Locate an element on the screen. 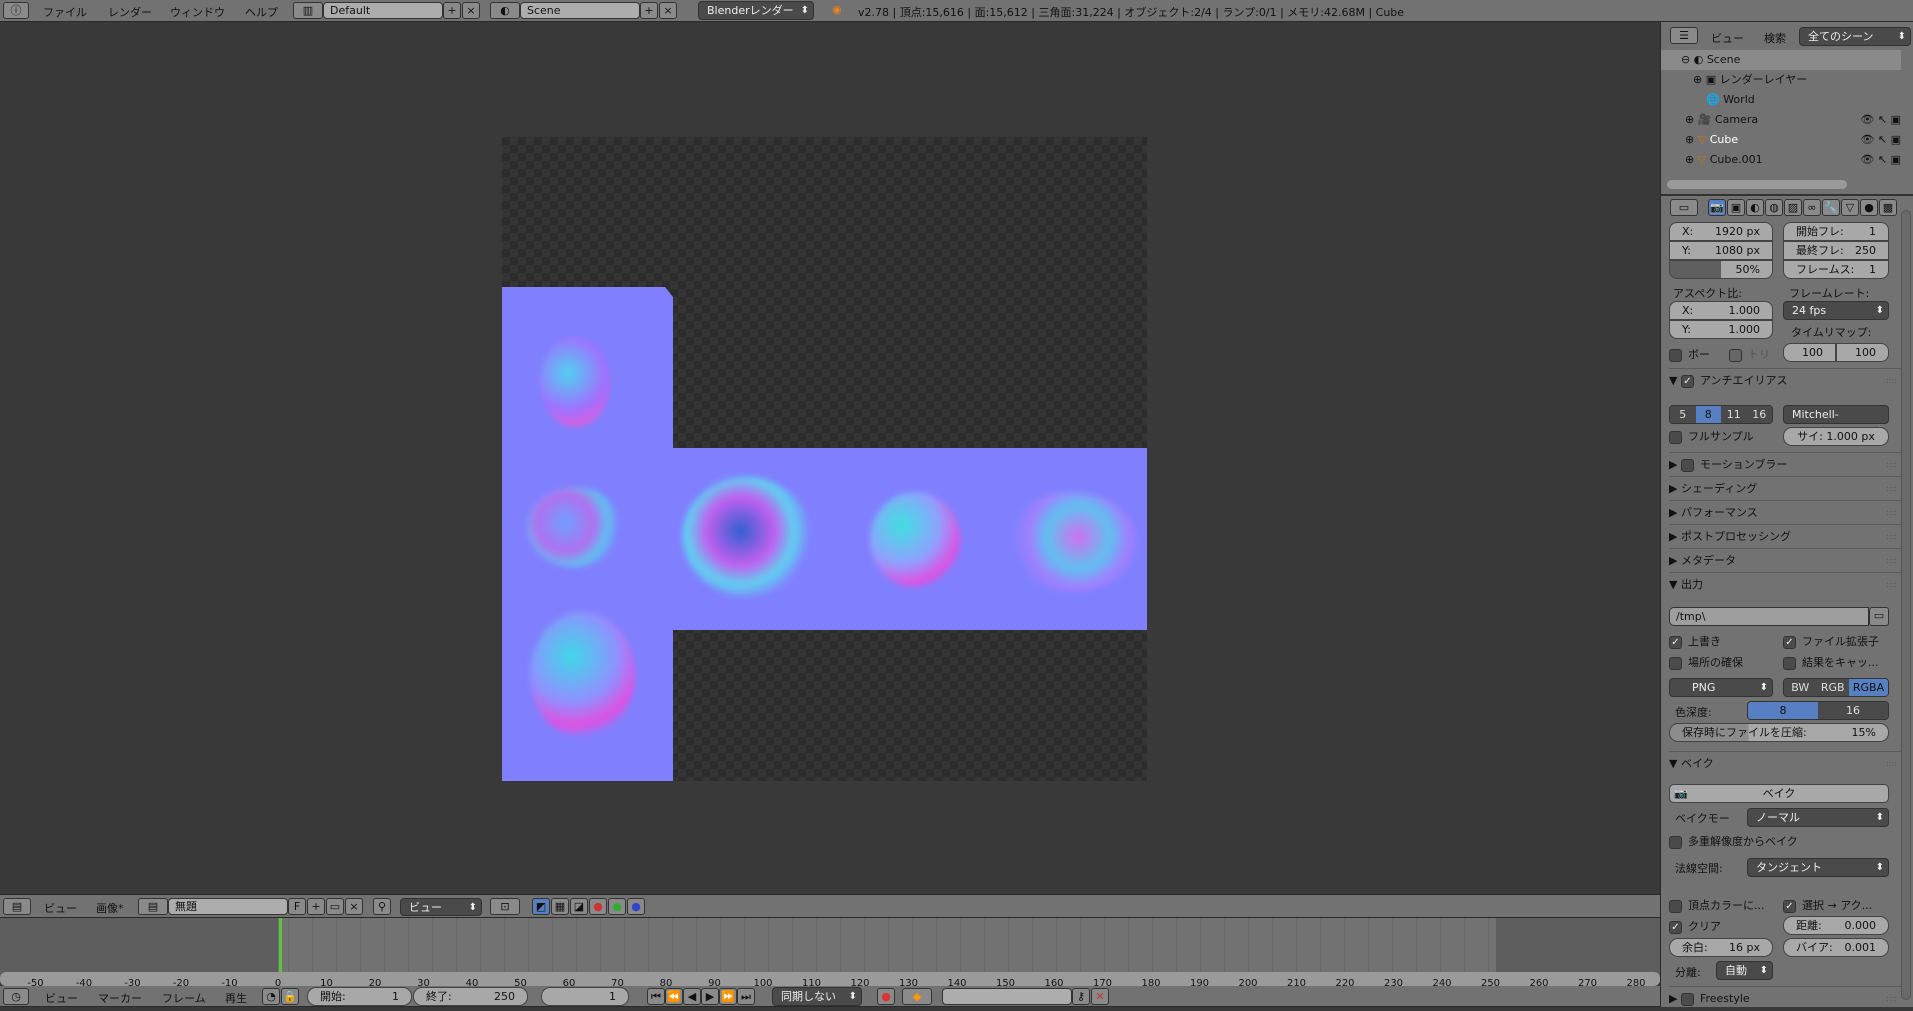 The height and width of the screenshot is (1011, 1913). end-frame-field: 終了: 250 is located at coordinates (470, 996).